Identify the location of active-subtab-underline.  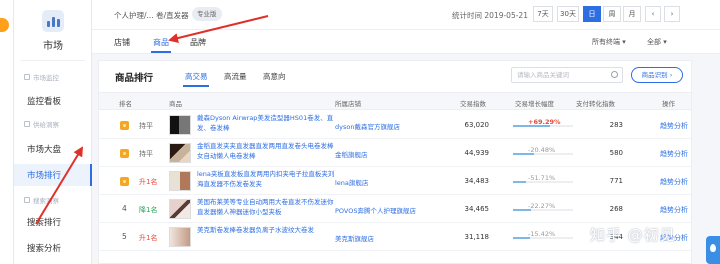
(196, 86).